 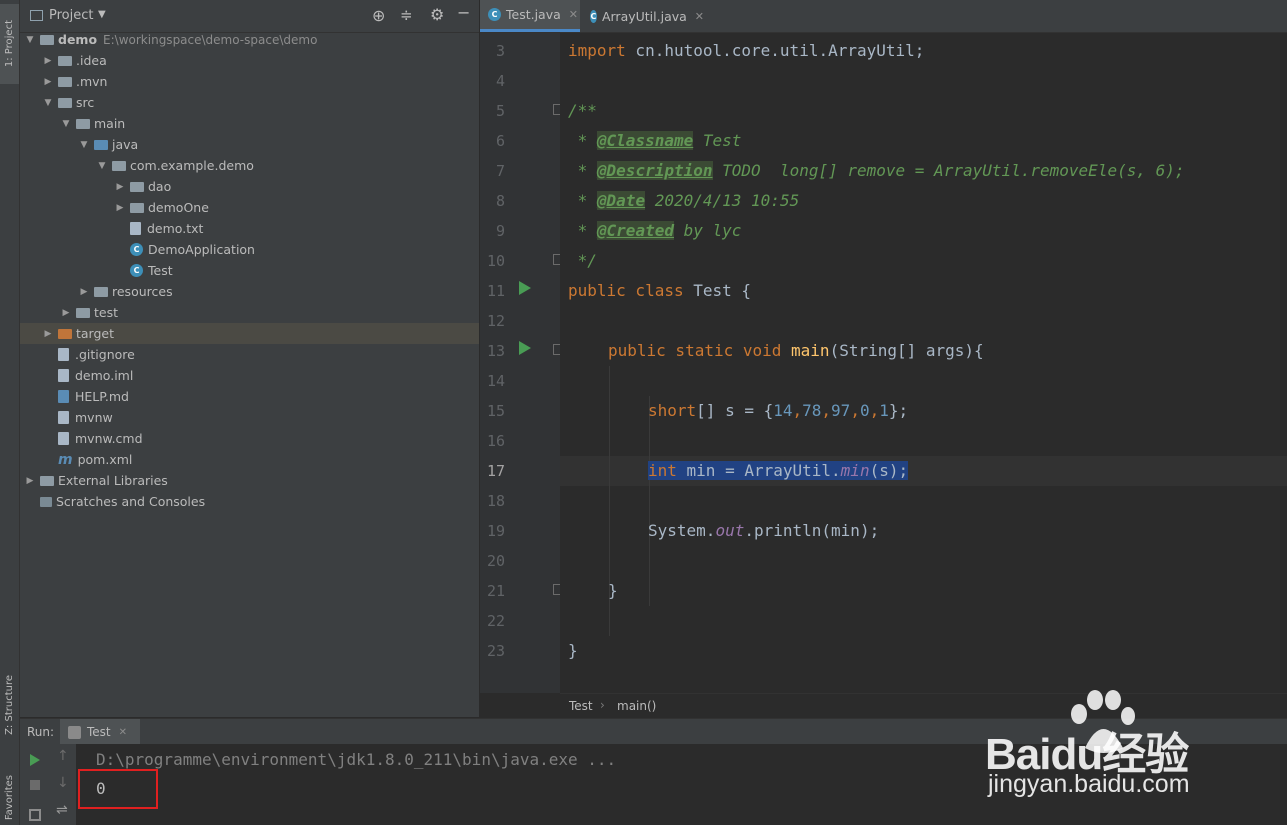 What do you see at coordinates (495, 531) in the screenshot?
I see `line-number: 19` at bounding box center [495, 531].